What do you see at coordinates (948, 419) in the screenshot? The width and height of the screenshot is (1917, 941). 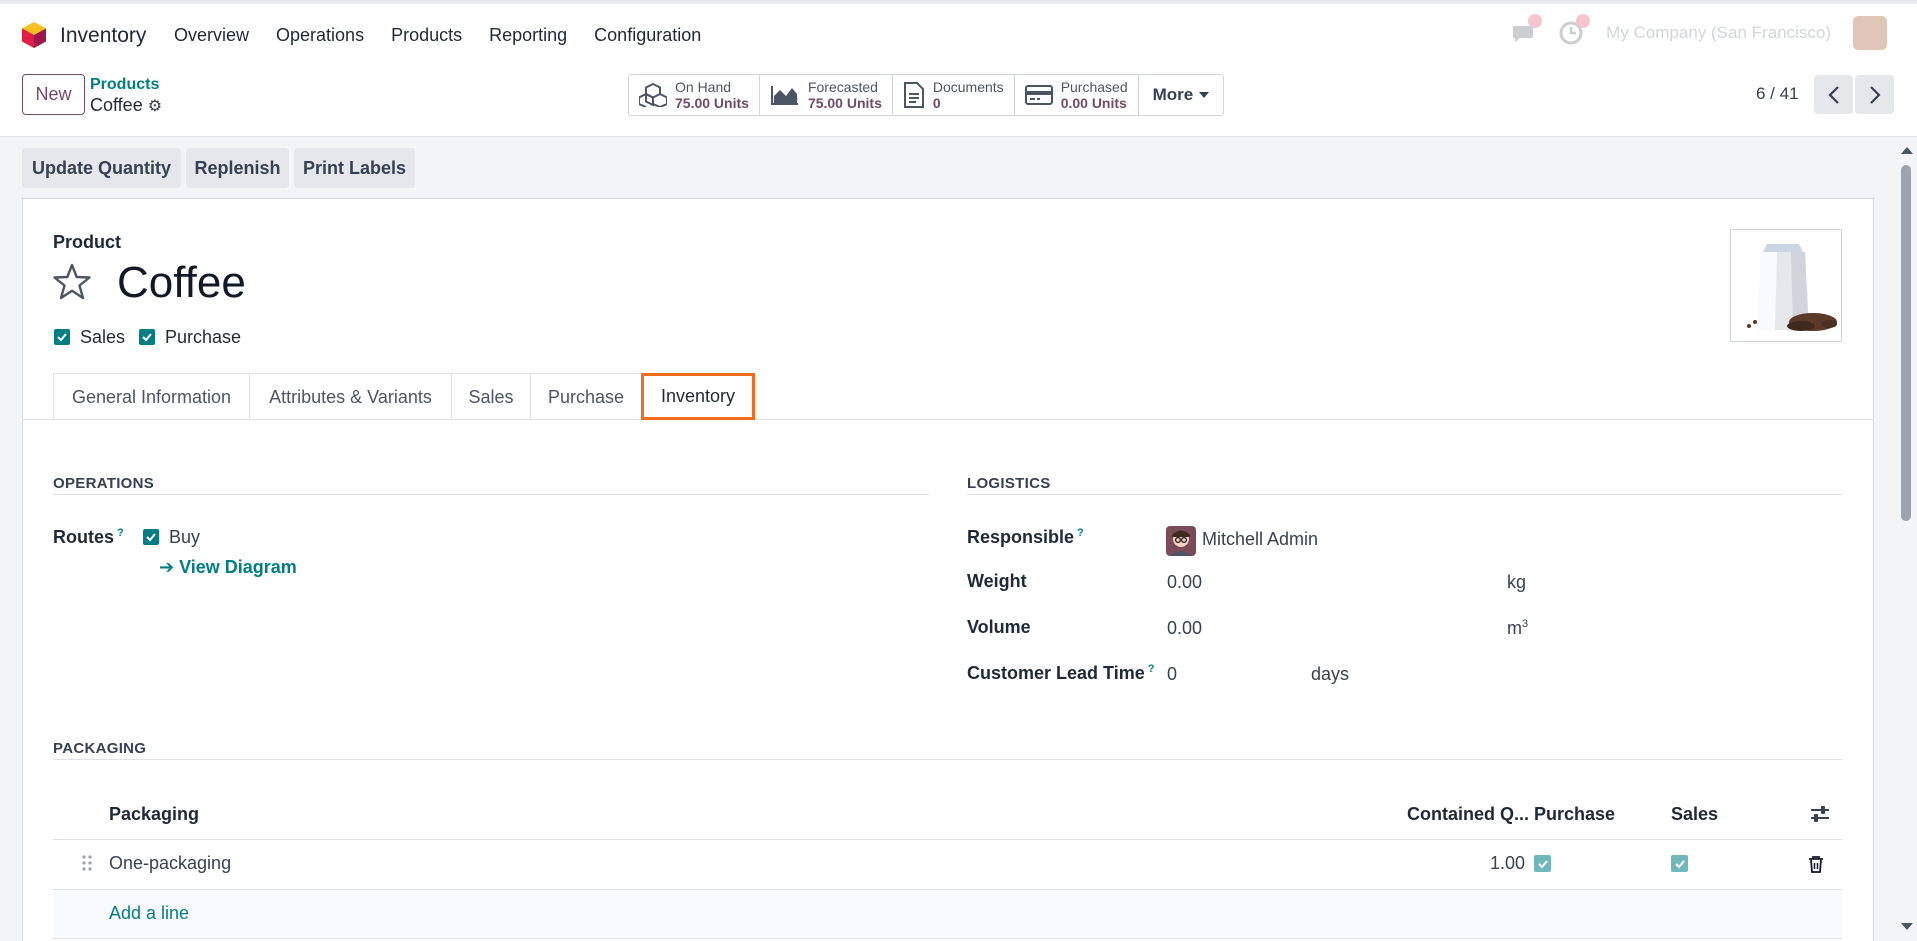 I see `tabs-underline` at bounding box center [948, 419].